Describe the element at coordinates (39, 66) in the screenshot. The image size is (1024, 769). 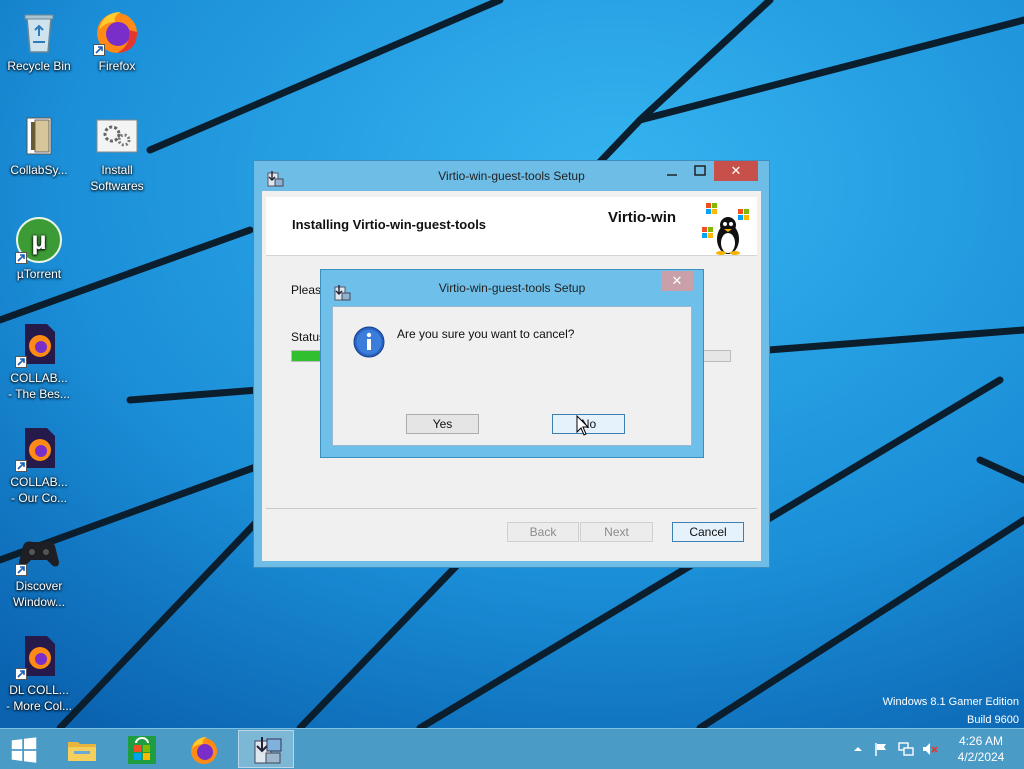
I see `desktop-icon-label: Recycle Bin` at that location.